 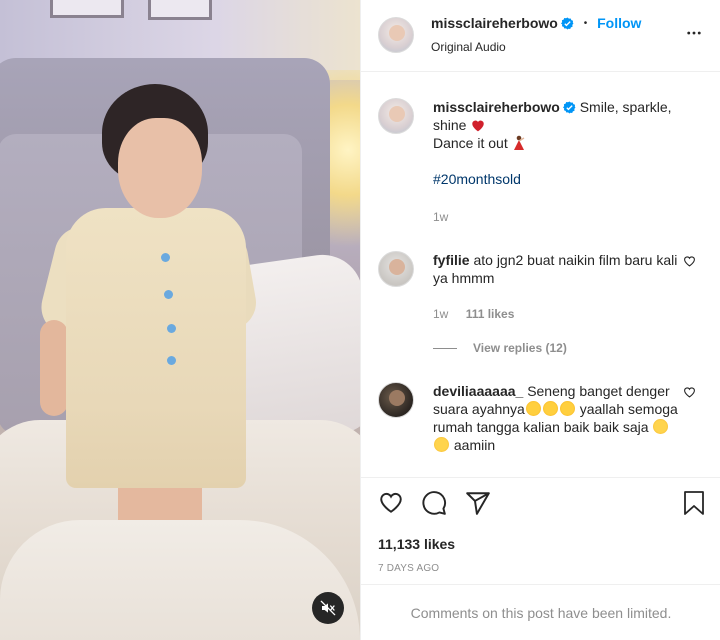 I want to click on more-options-icon, so click(x=694, y=33).